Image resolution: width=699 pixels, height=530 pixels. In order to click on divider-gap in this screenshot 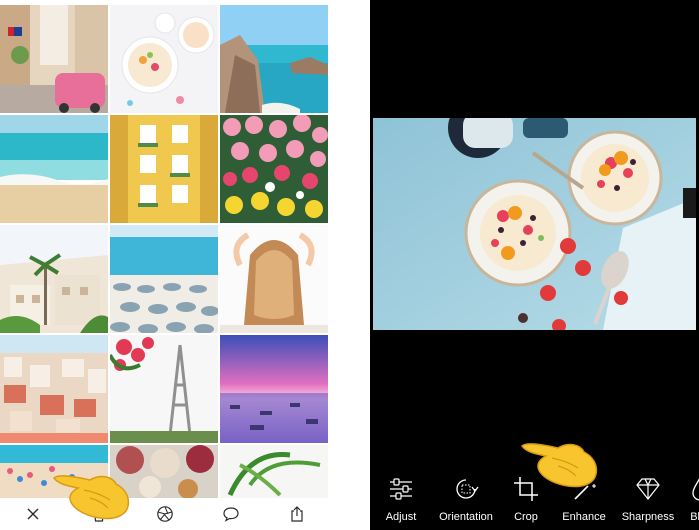, I will do `click(350, 265)`.